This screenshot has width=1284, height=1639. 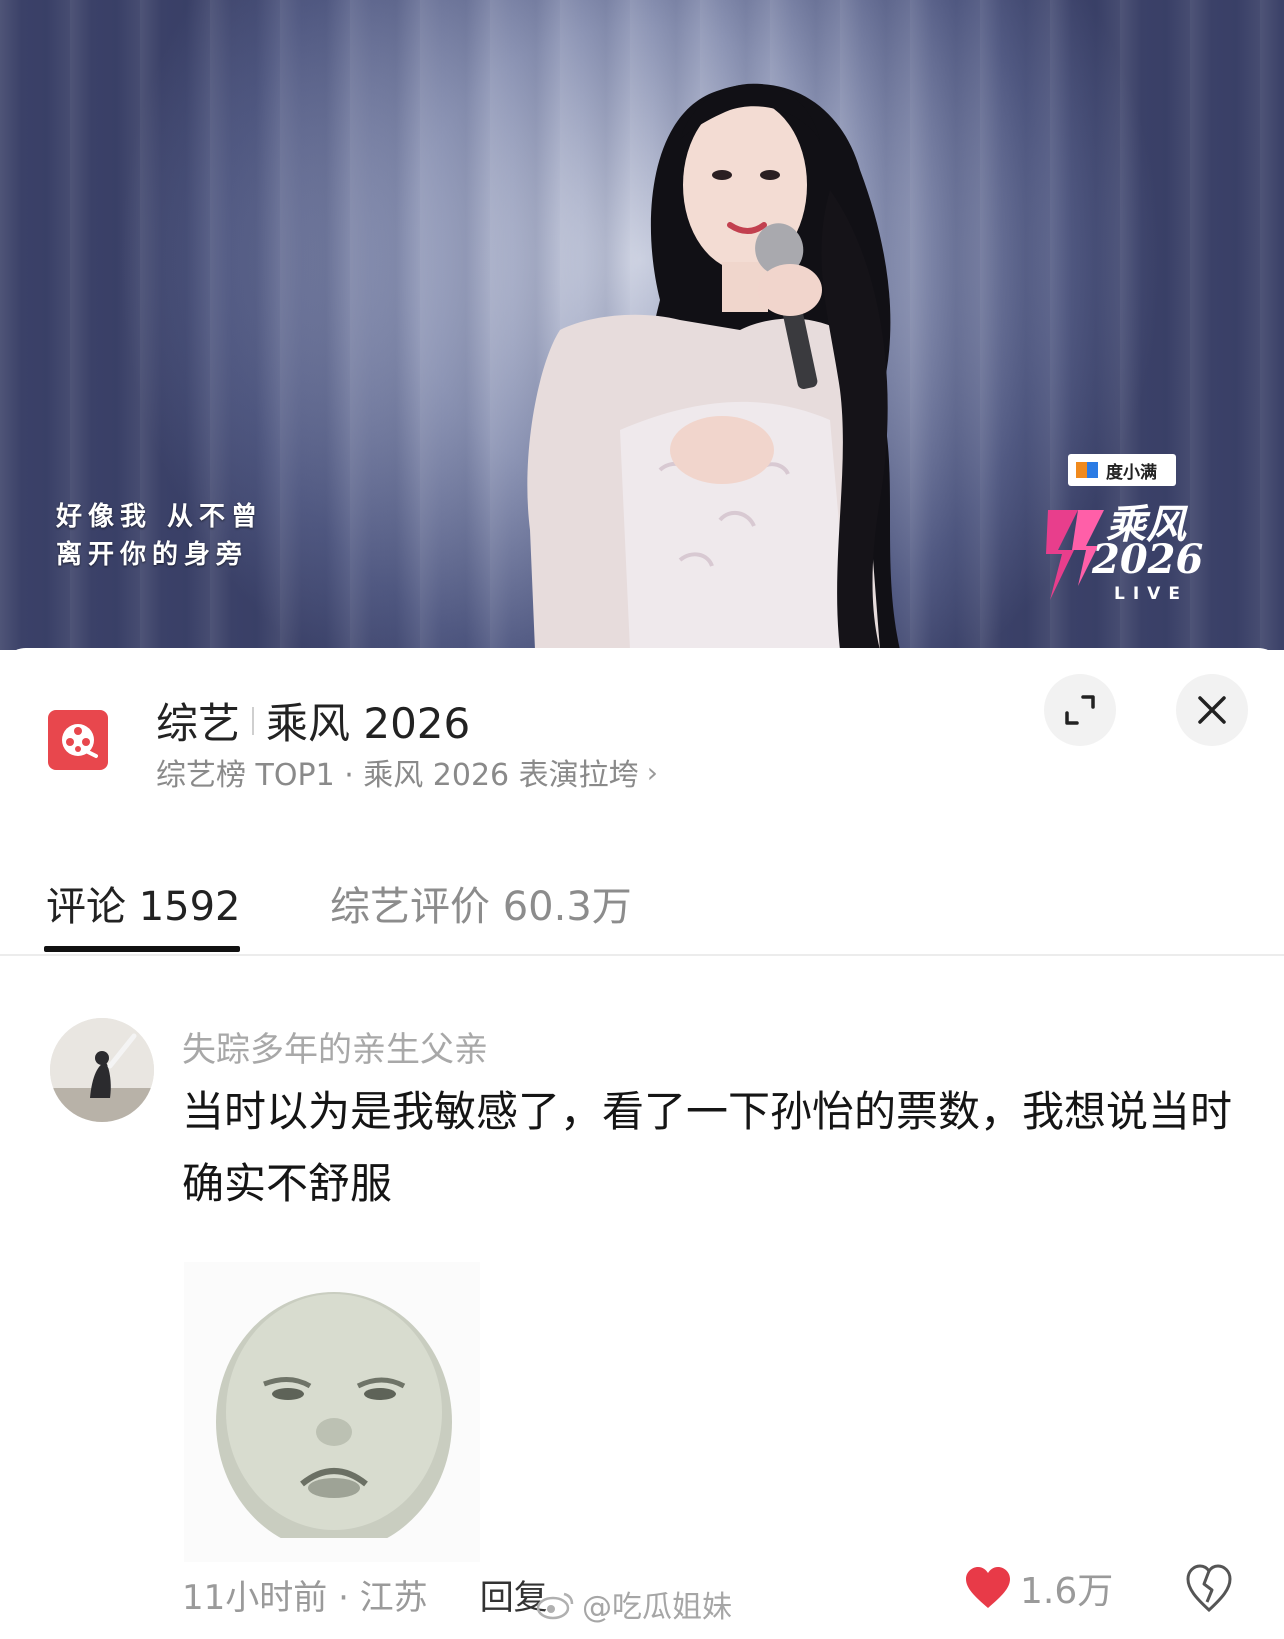 I want to click on dislike-button, so click(x=1209, y=1590).